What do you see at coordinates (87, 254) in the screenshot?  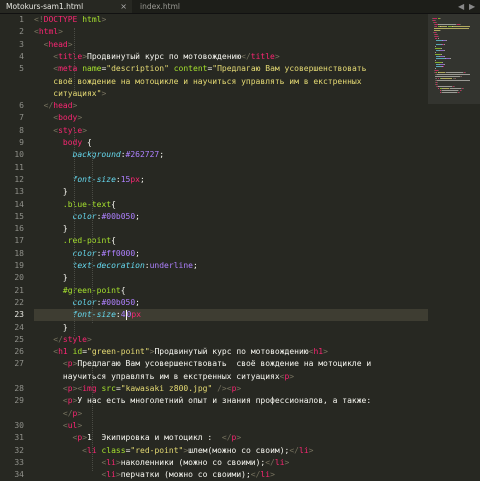 I see `code-line: color:#ff0000;` at bounding box center [87, 254].